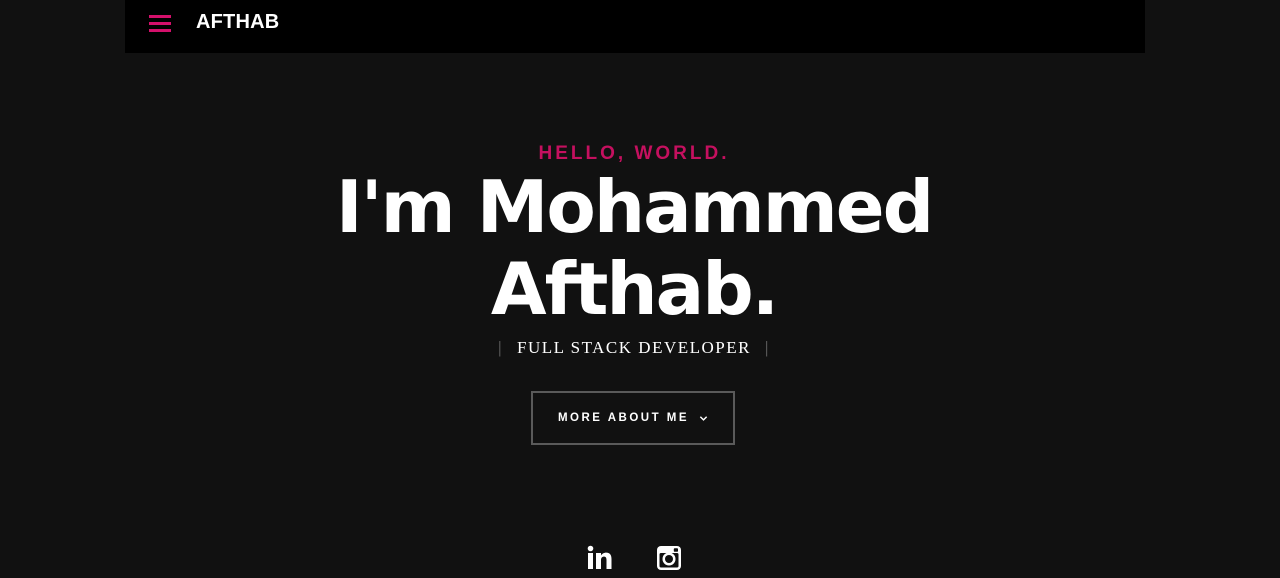 Image resolution: width=1280 pixels, height=578 pixels. I want to click on instagram-icon, so click(669, 558).